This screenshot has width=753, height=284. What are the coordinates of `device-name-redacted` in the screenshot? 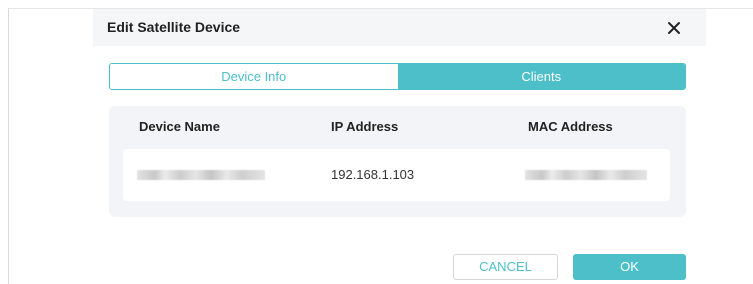 It's located at (201, 175).